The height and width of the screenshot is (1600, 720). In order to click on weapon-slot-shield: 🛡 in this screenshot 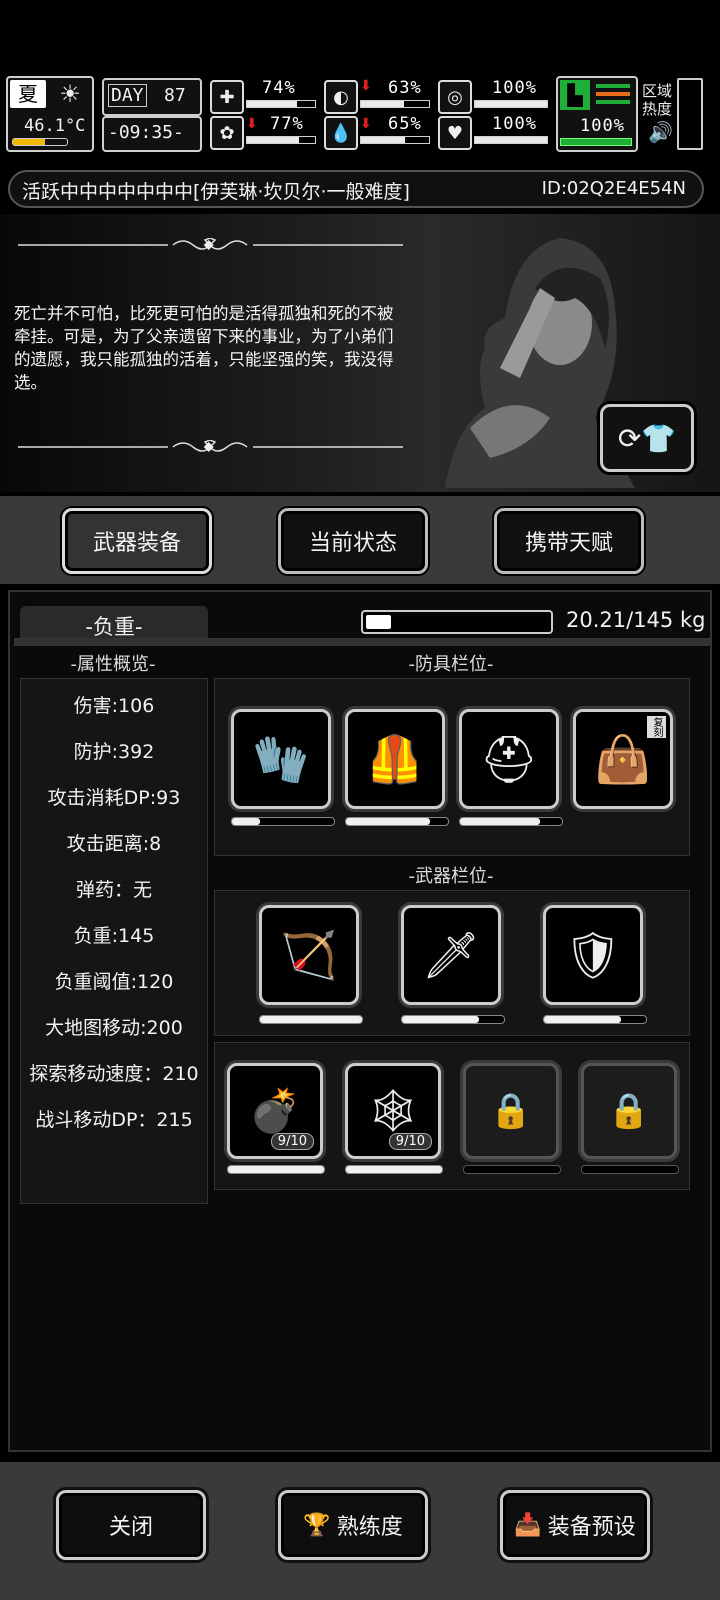, I will do `click(593, 955)`.